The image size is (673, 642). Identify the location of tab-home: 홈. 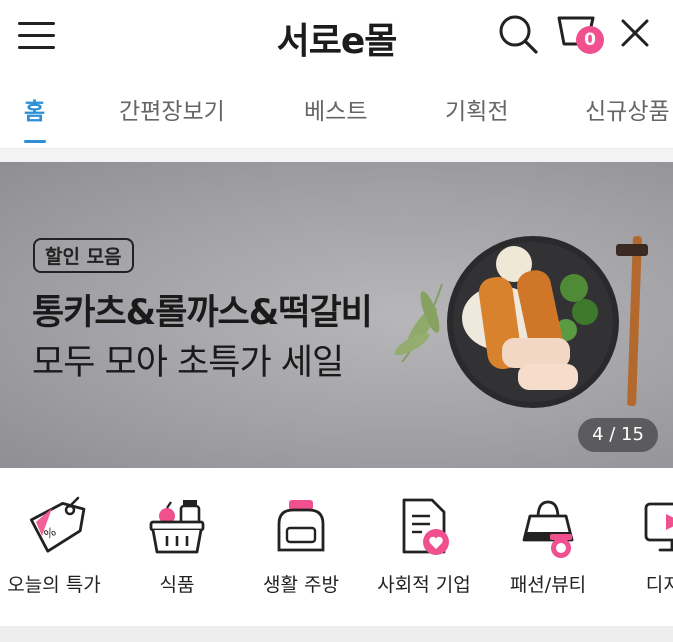
(34, 109).